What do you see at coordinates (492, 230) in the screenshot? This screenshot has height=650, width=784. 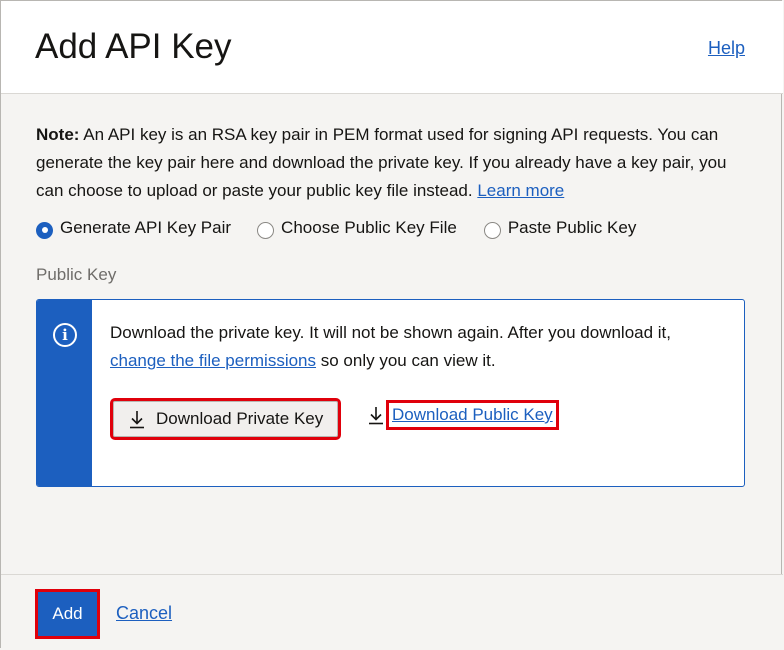 I see `radio-paste` at bounding box center [492, 230].